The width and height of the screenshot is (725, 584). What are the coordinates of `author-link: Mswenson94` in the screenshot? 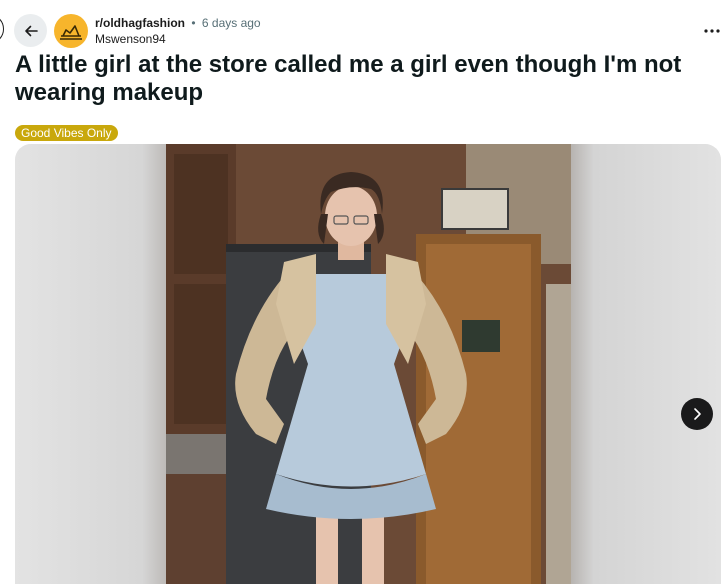 It's located at (130, 39).